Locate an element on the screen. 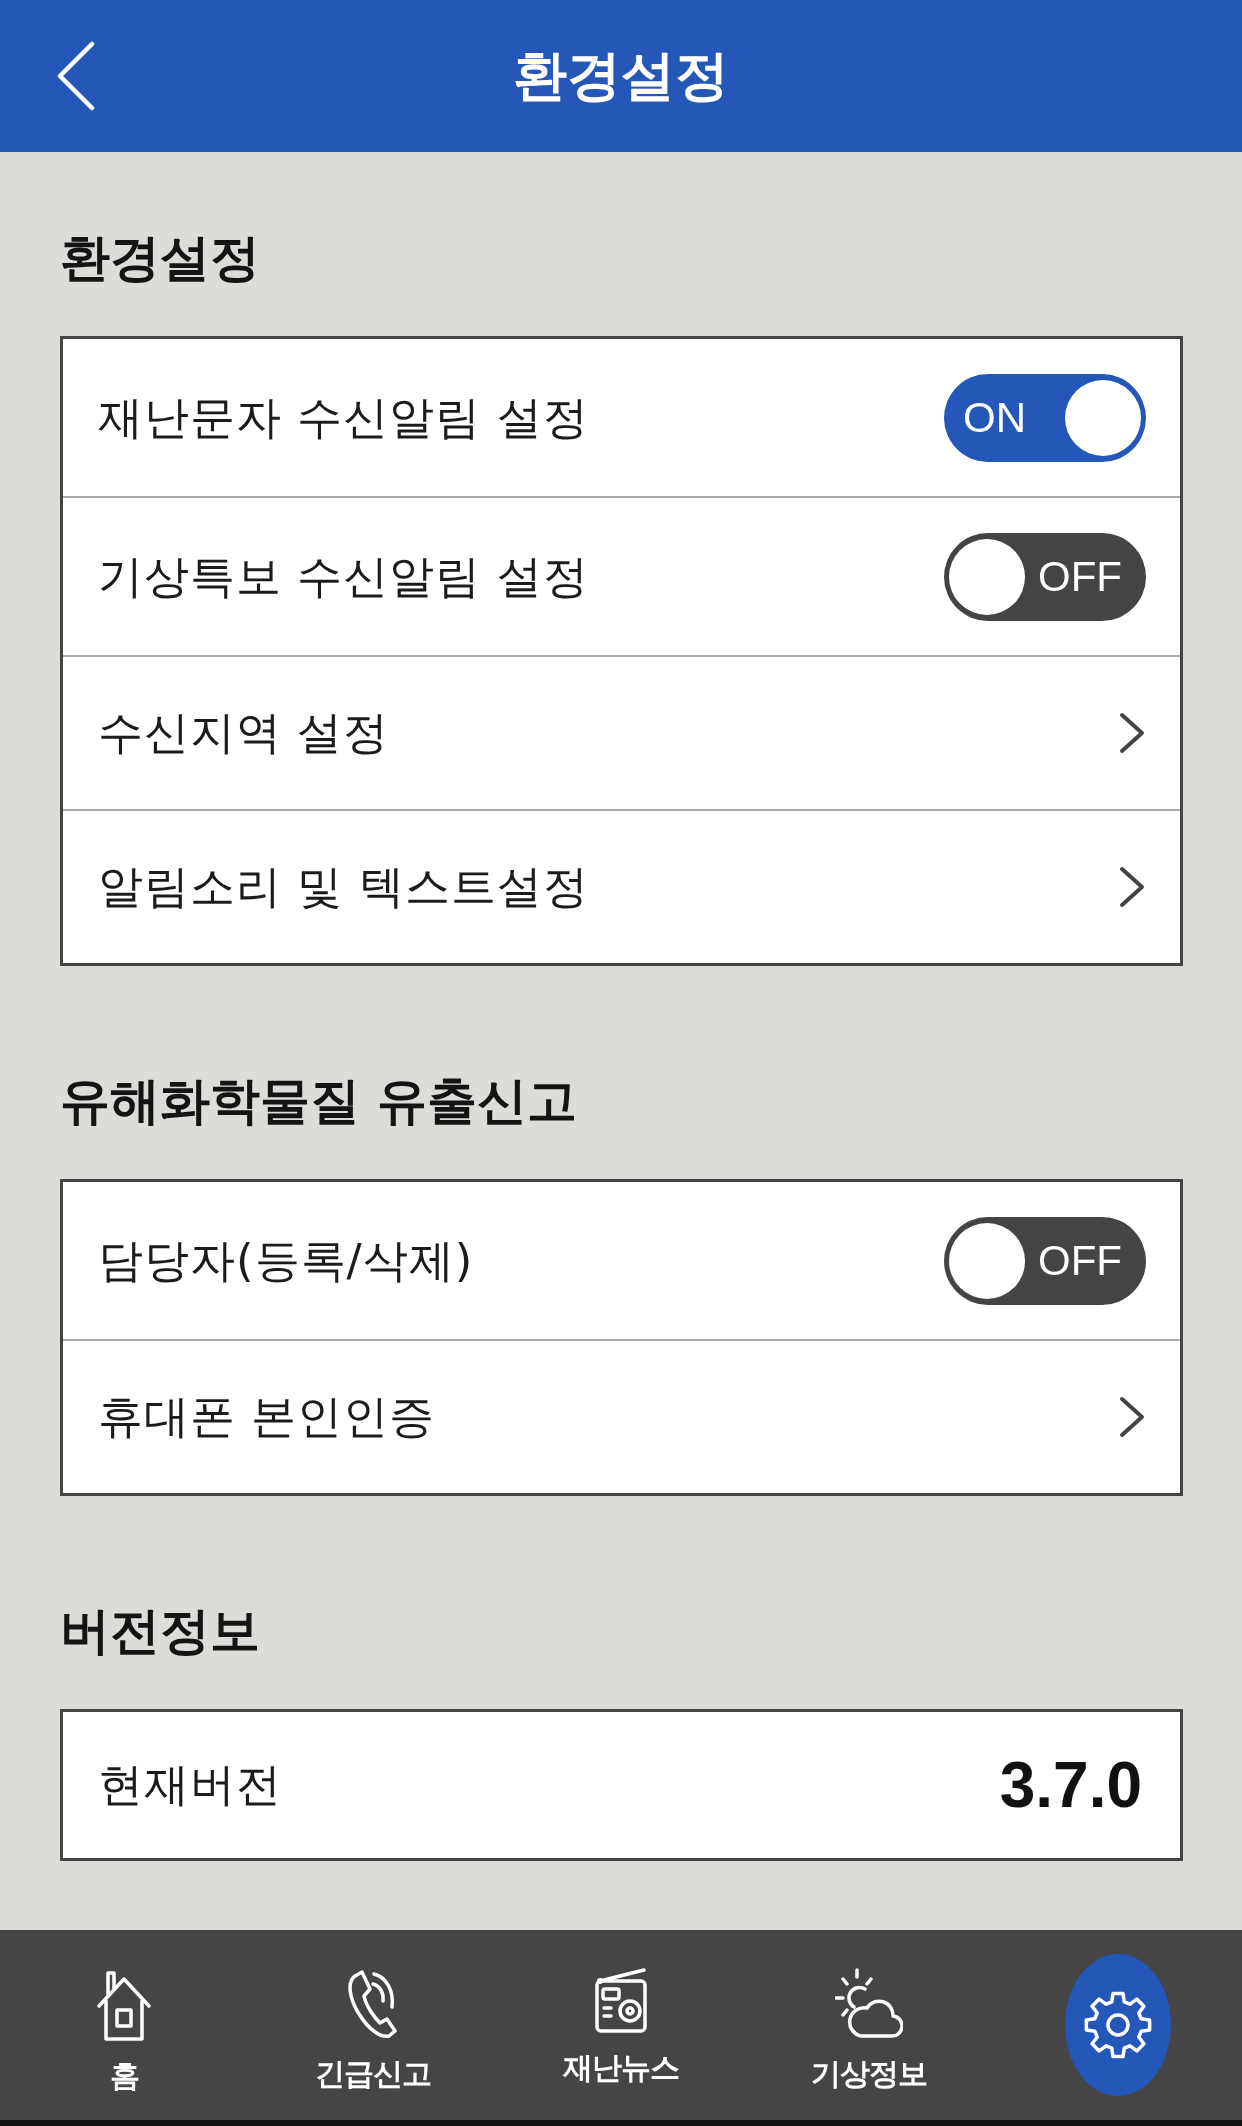  nav-tab: 재난뉴스 is located at coordinates (621, 2025).